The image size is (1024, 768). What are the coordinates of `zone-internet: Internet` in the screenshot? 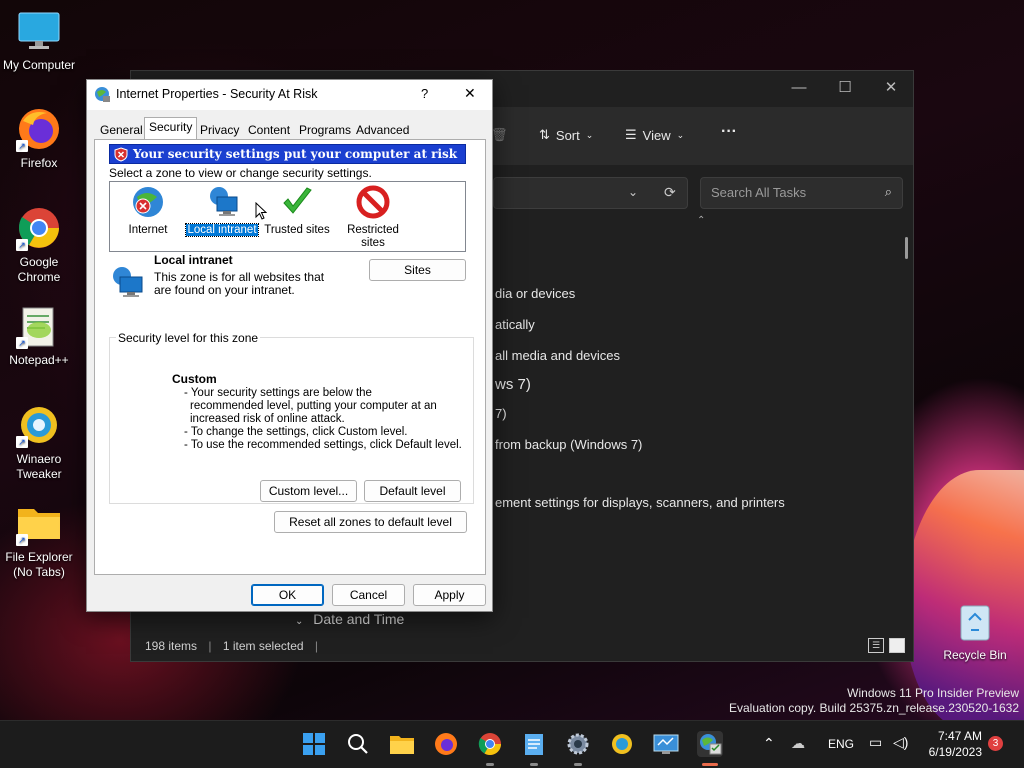 It's located at (148, 210).